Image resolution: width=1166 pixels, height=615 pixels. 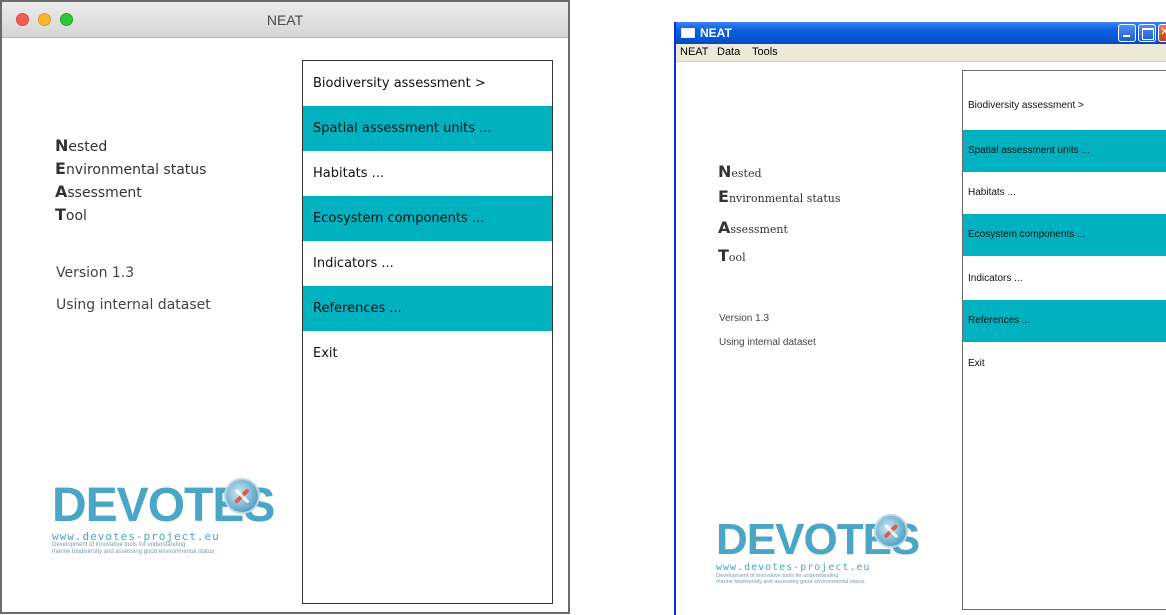 I want to click on mac-titlebar: NEAT, so click(x=285, y=20).